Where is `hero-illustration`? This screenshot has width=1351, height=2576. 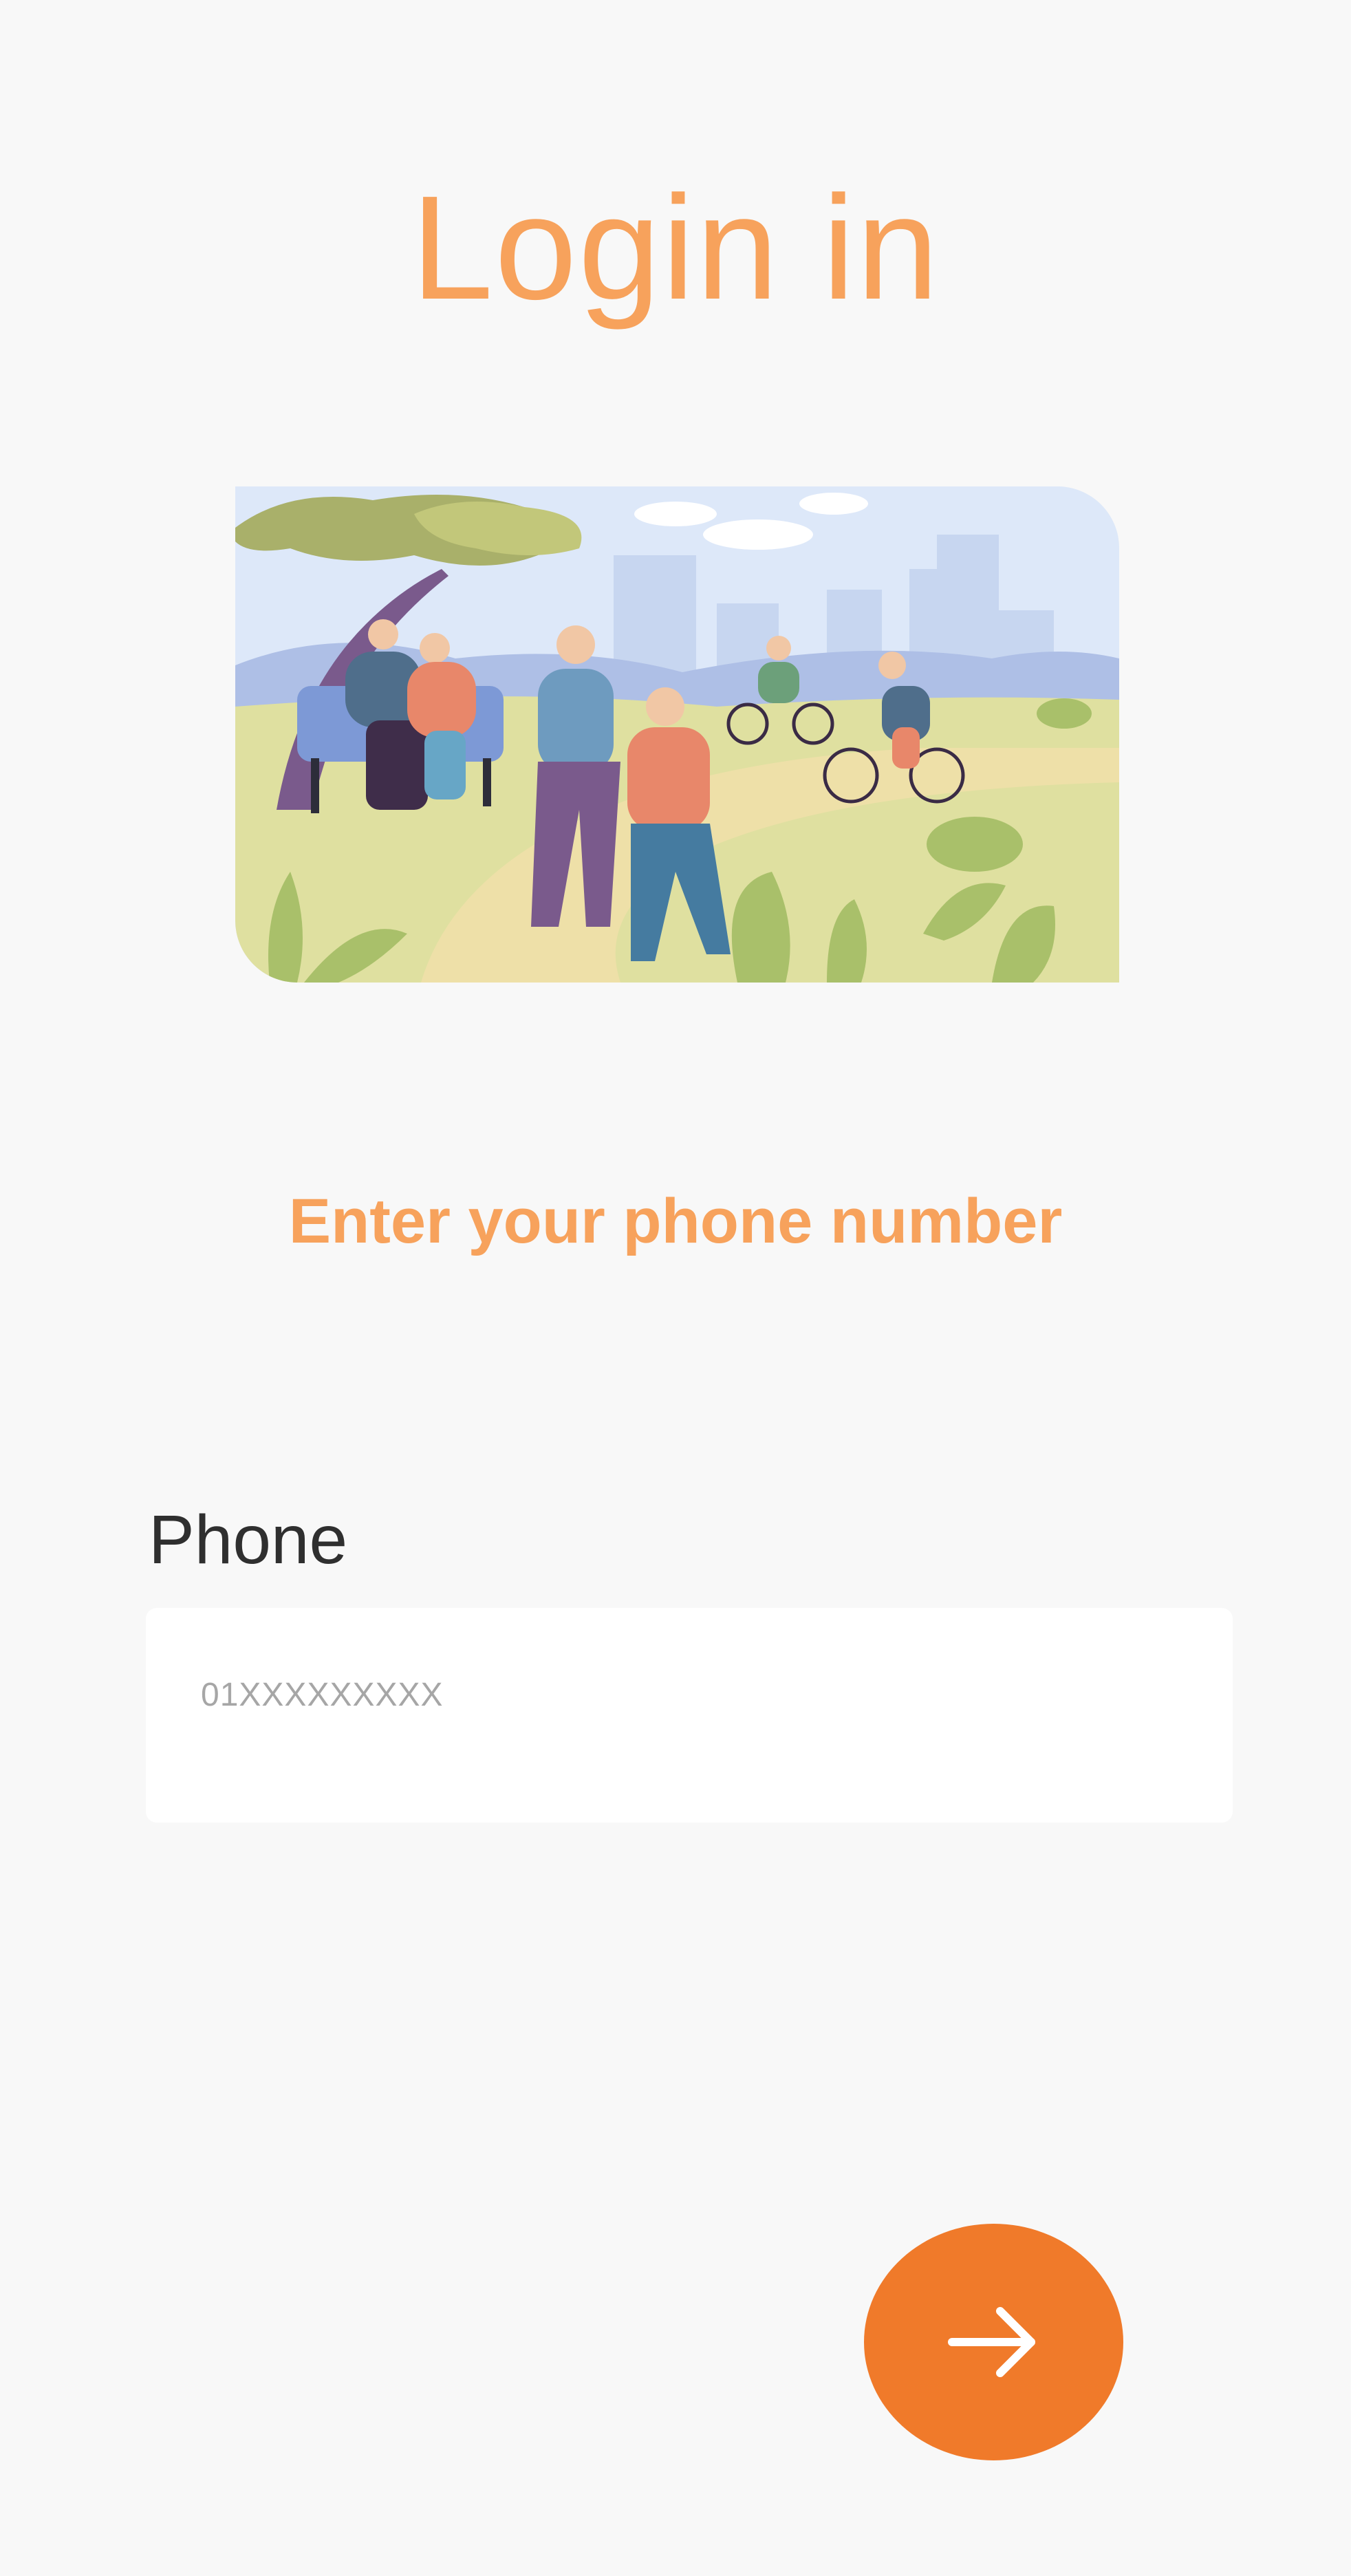 hero-illustration is located at coordinates (677, 735).